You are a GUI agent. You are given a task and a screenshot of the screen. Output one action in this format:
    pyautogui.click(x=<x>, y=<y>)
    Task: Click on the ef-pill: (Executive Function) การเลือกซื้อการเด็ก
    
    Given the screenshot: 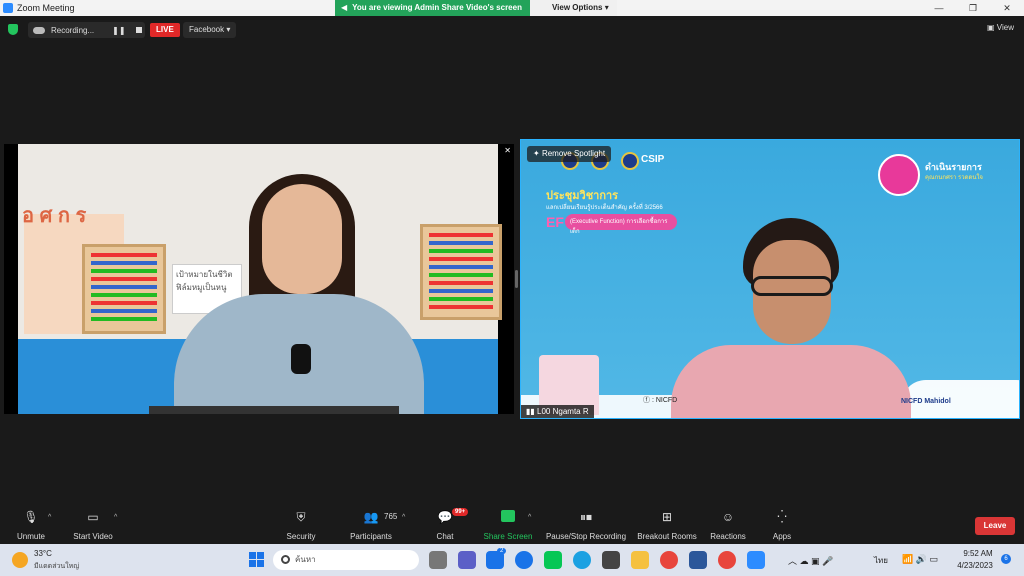 What is the action you would take?
    pyautogui.click(x=621, y=224)
    